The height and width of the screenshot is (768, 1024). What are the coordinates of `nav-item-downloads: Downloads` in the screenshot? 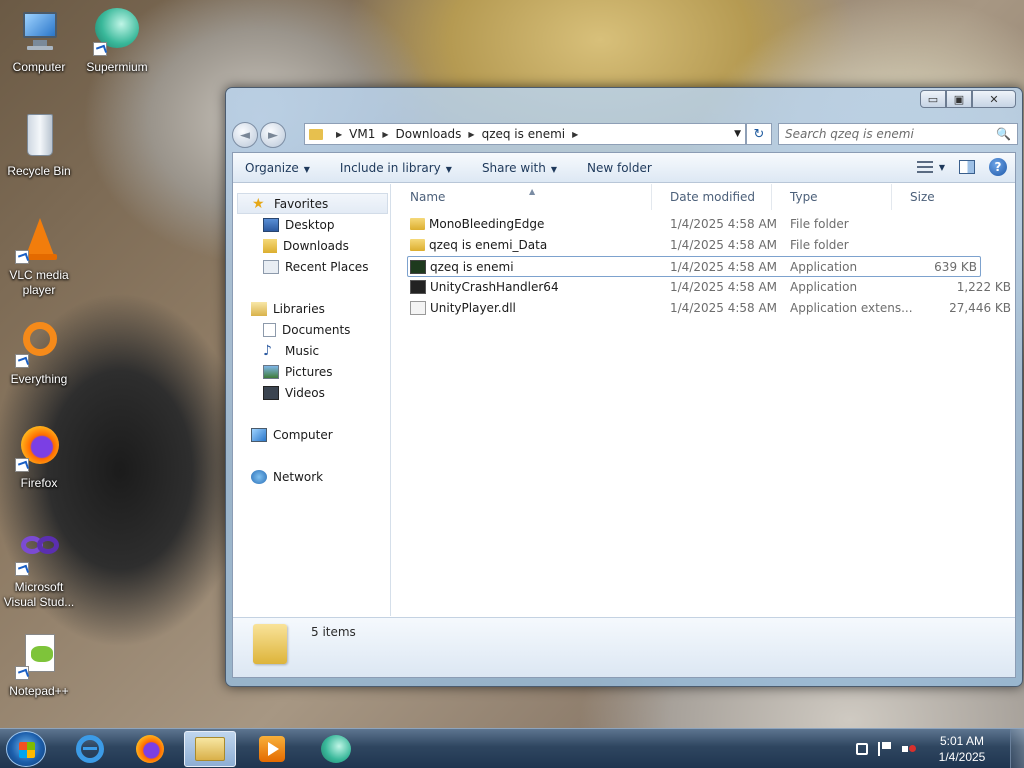 It's located at (311, 245).